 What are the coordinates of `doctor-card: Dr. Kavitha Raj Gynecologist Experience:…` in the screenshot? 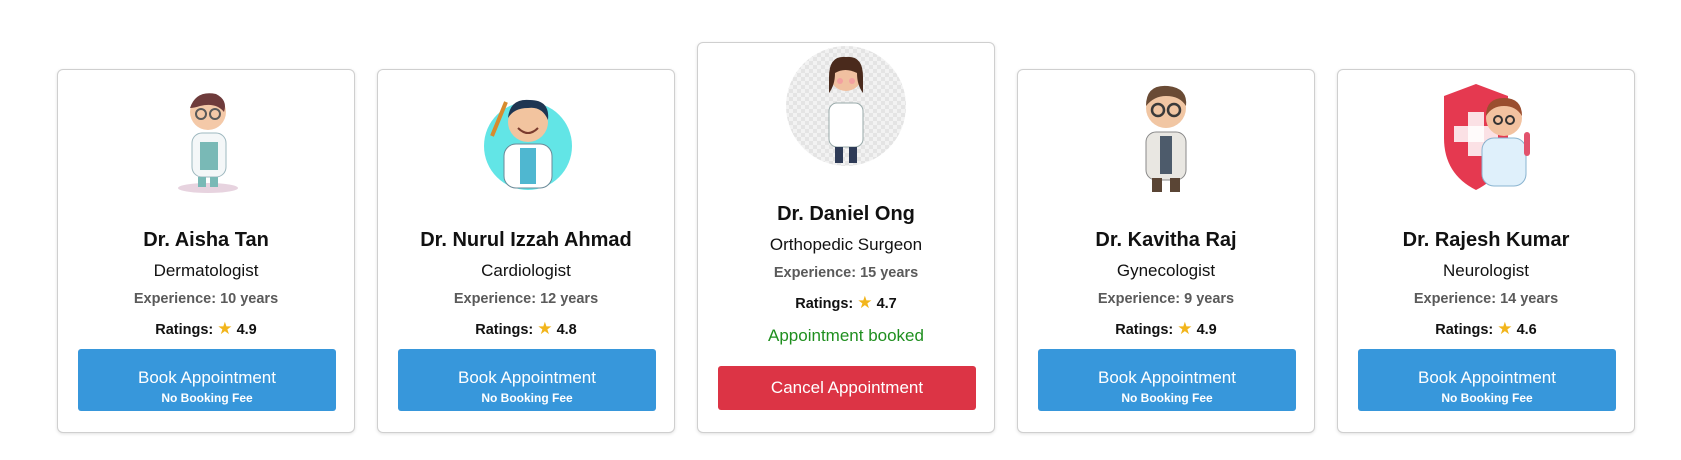 It's located at (1166, 251).